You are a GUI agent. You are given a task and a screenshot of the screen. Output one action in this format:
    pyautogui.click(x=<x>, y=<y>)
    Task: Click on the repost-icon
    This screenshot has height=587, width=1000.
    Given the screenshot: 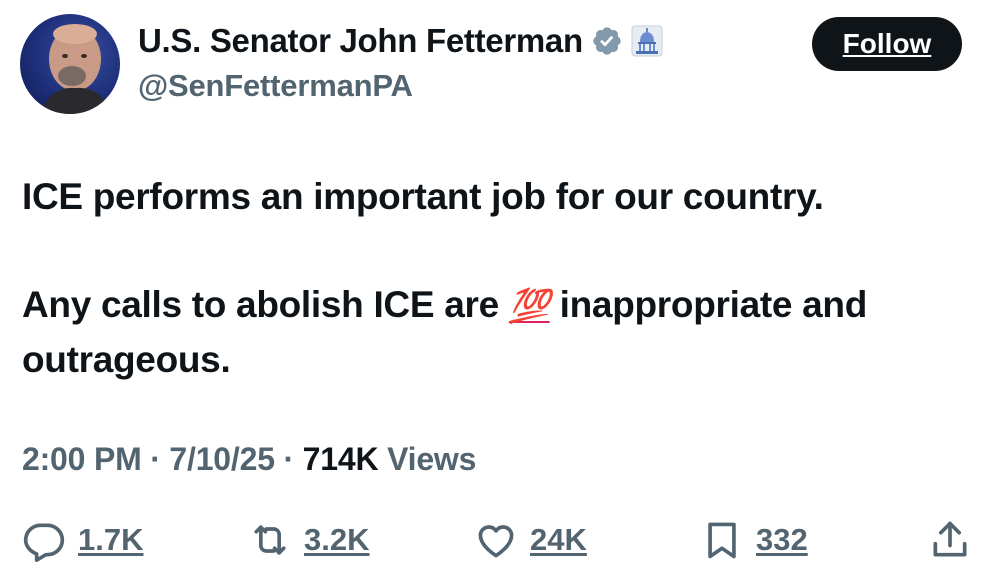 What is the action you would take?
    pyautogui.click(x=270, y=540)
    